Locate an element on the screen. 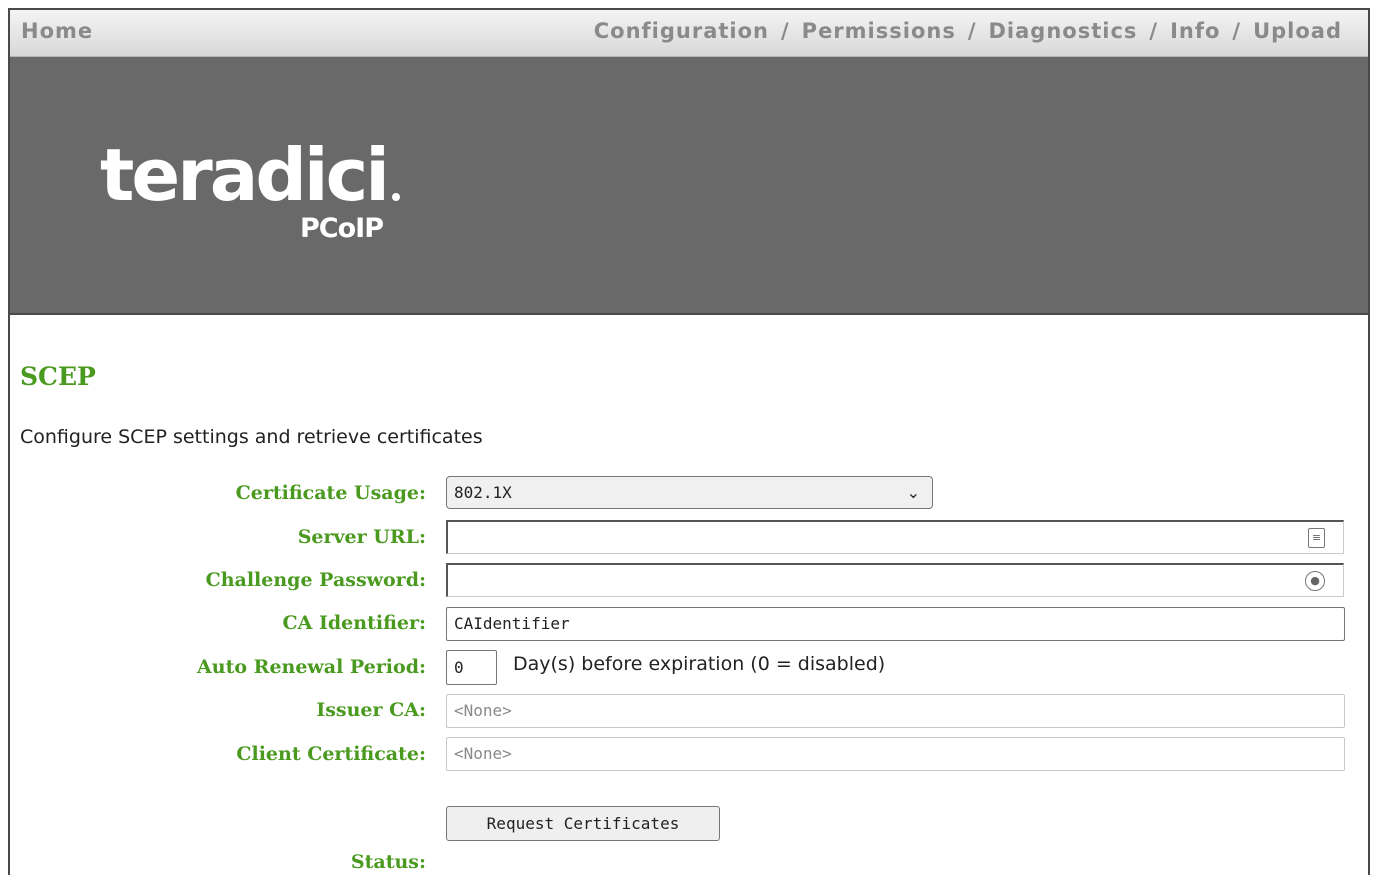  logo-subtitle: PCoIP is located at coordinates (342, 228).